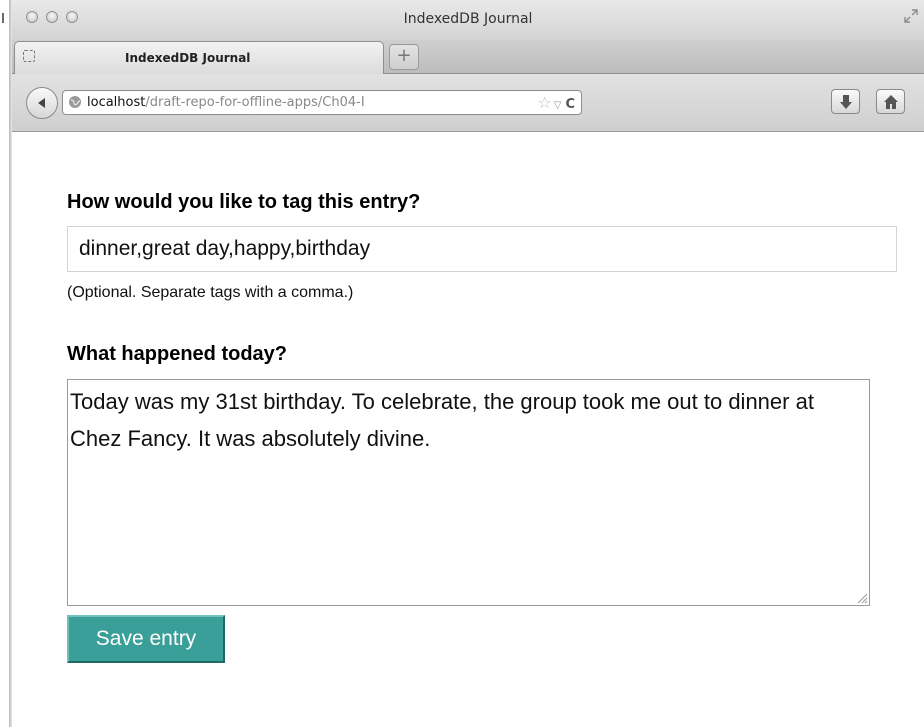 The image size is (924, 727). I want to click on url-controls: ☆ ▽ C, so click(554, 102).